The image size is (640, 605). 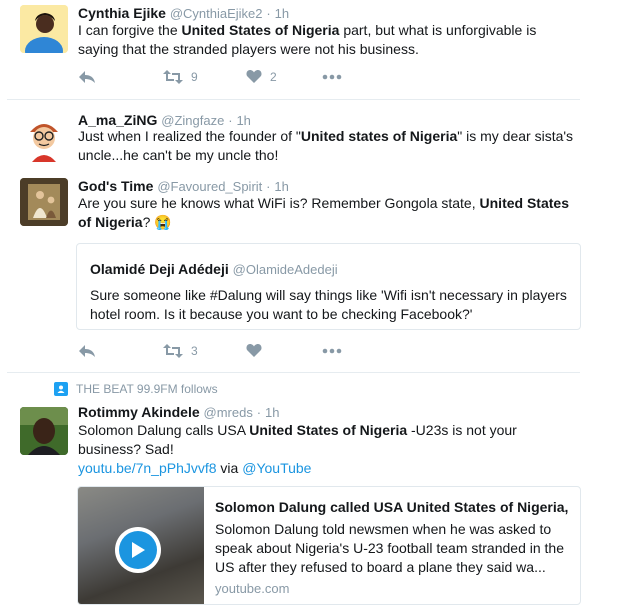 What do you see at coordinates (44, 138) in the screenshot?
I see `avatar-zingfaze` at bounding box center [44, 138].